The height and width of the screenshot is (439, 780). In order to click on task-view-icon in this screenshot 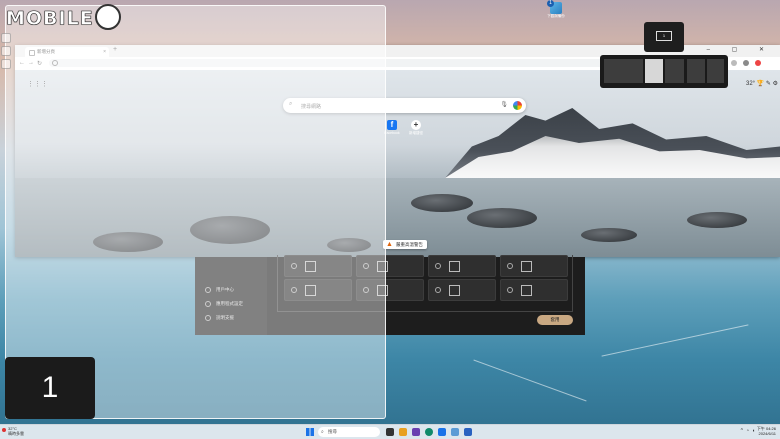, I will do `click(390, 432)`.